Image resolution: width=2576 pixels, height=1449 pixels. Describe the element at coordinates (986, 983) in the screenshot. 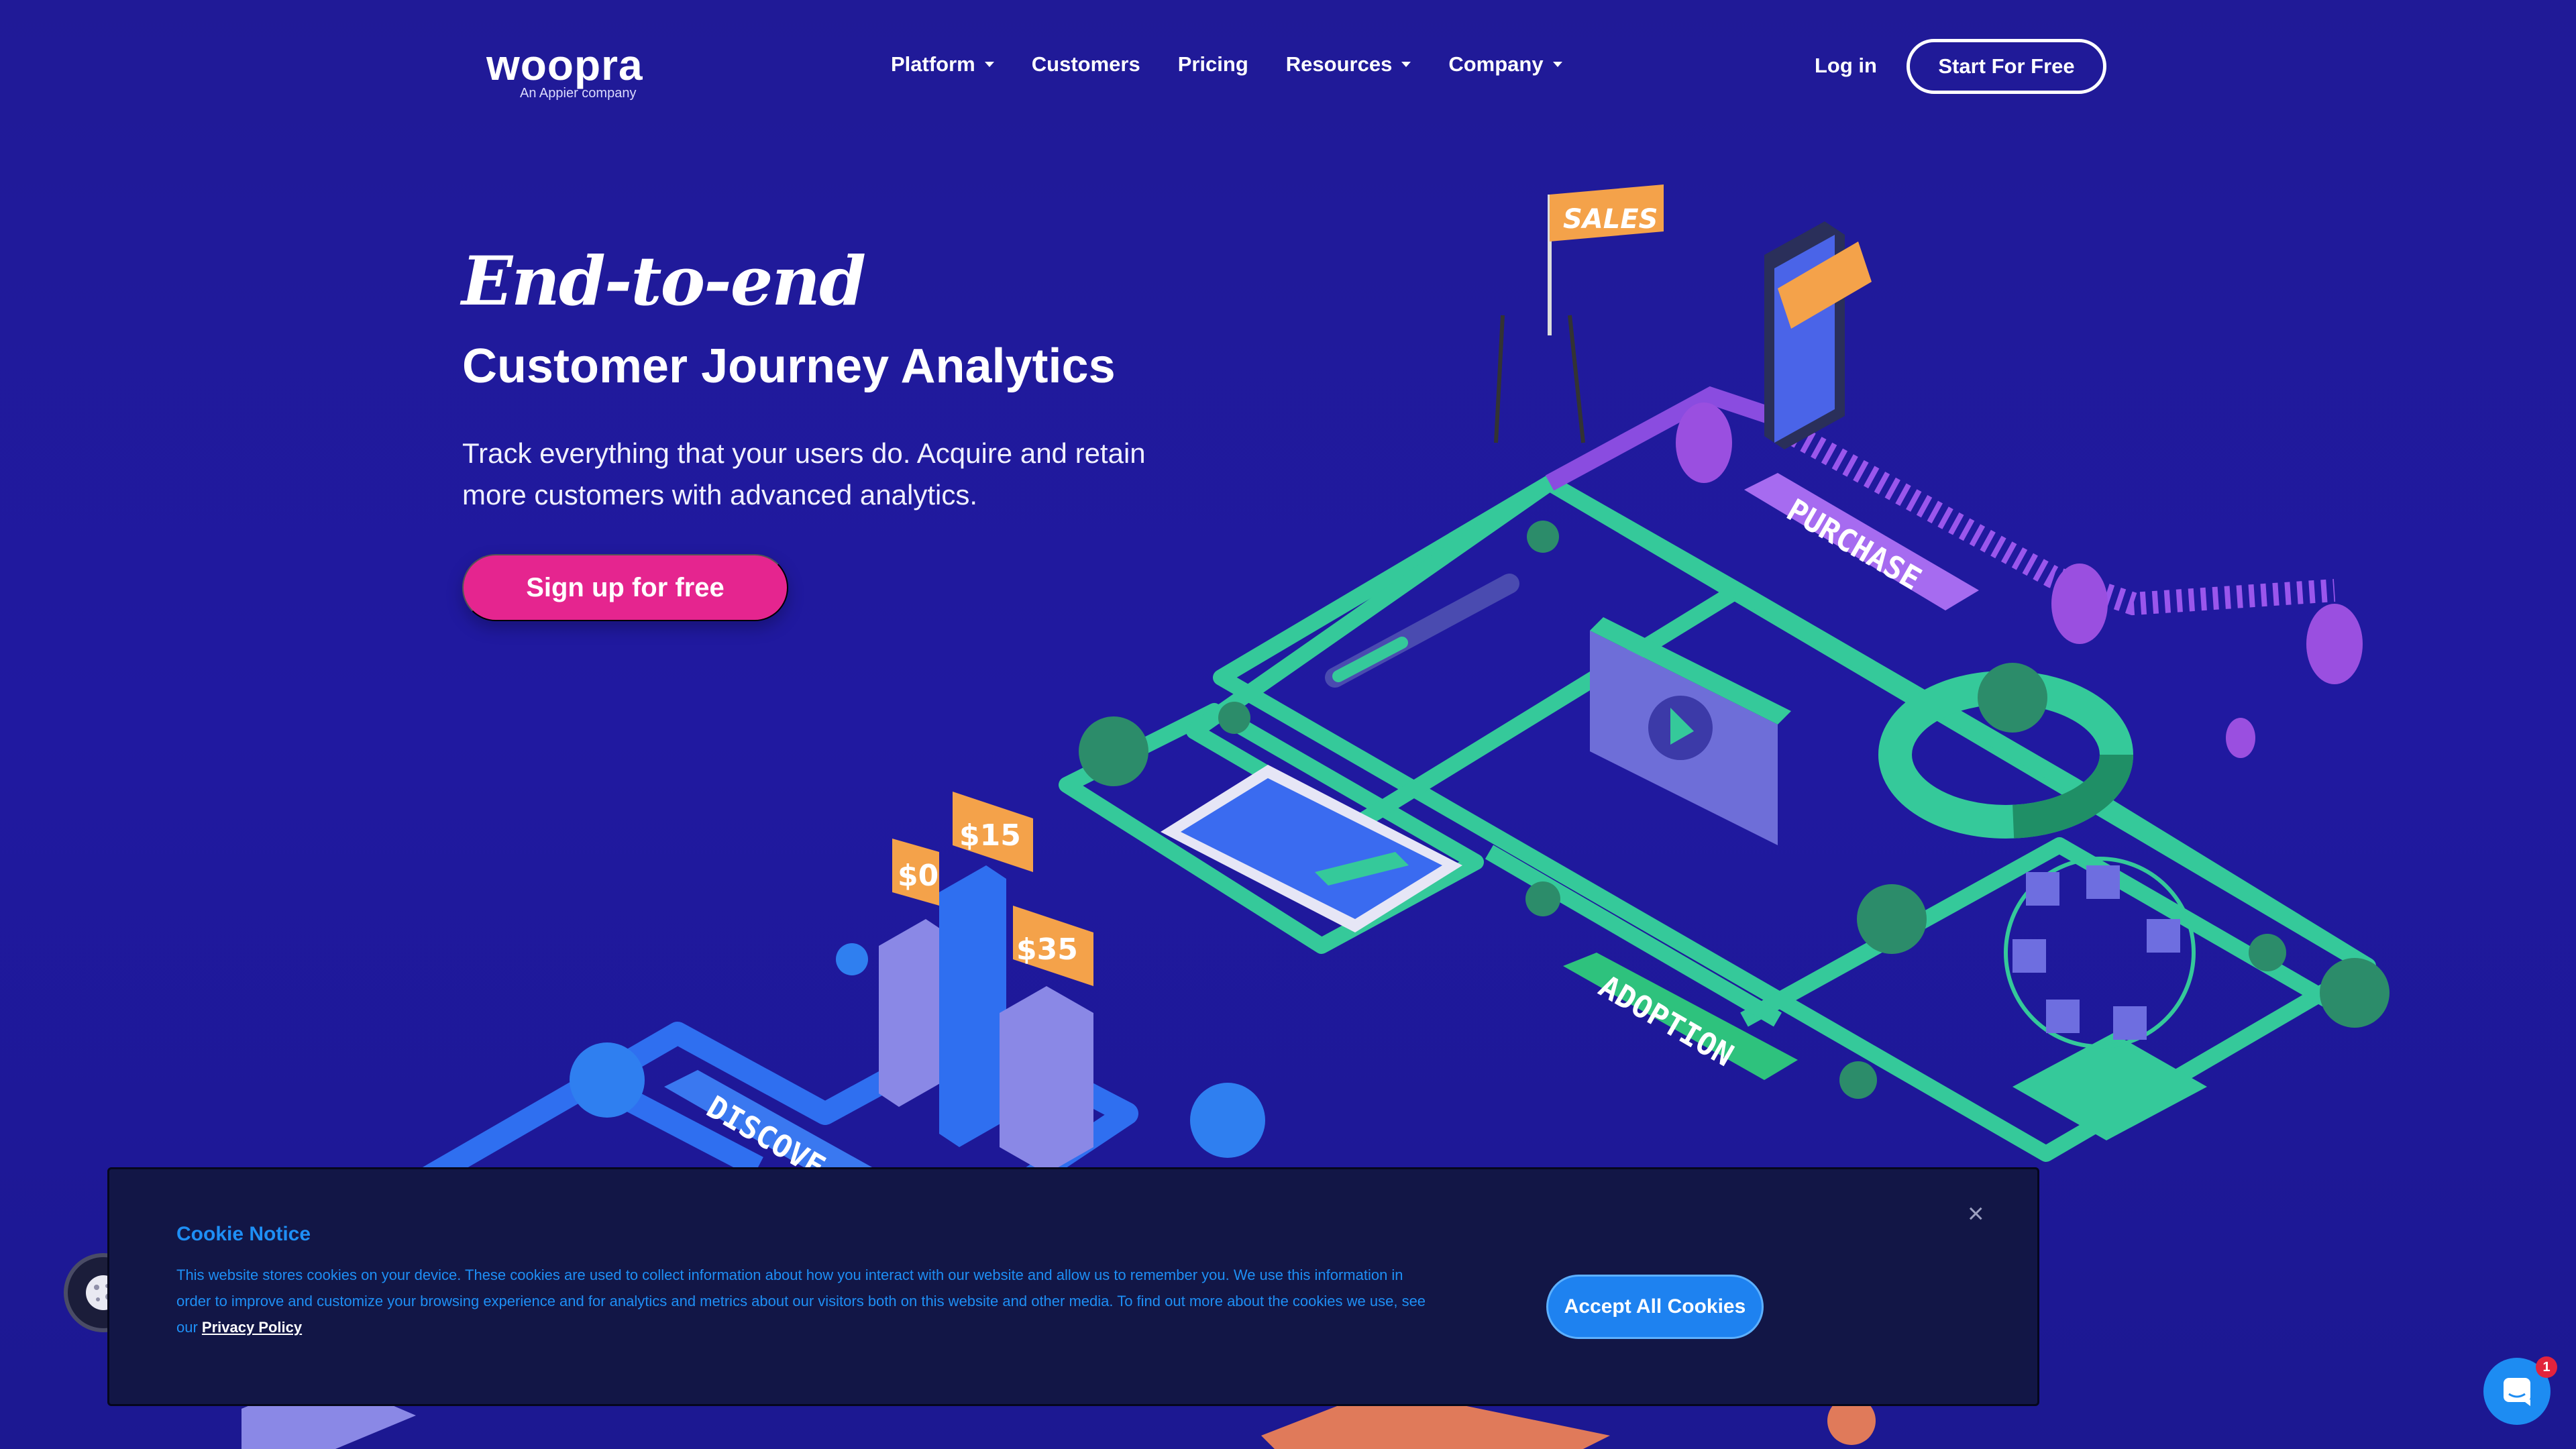

I see `price-buildings: $0 $15 $35` at that location.